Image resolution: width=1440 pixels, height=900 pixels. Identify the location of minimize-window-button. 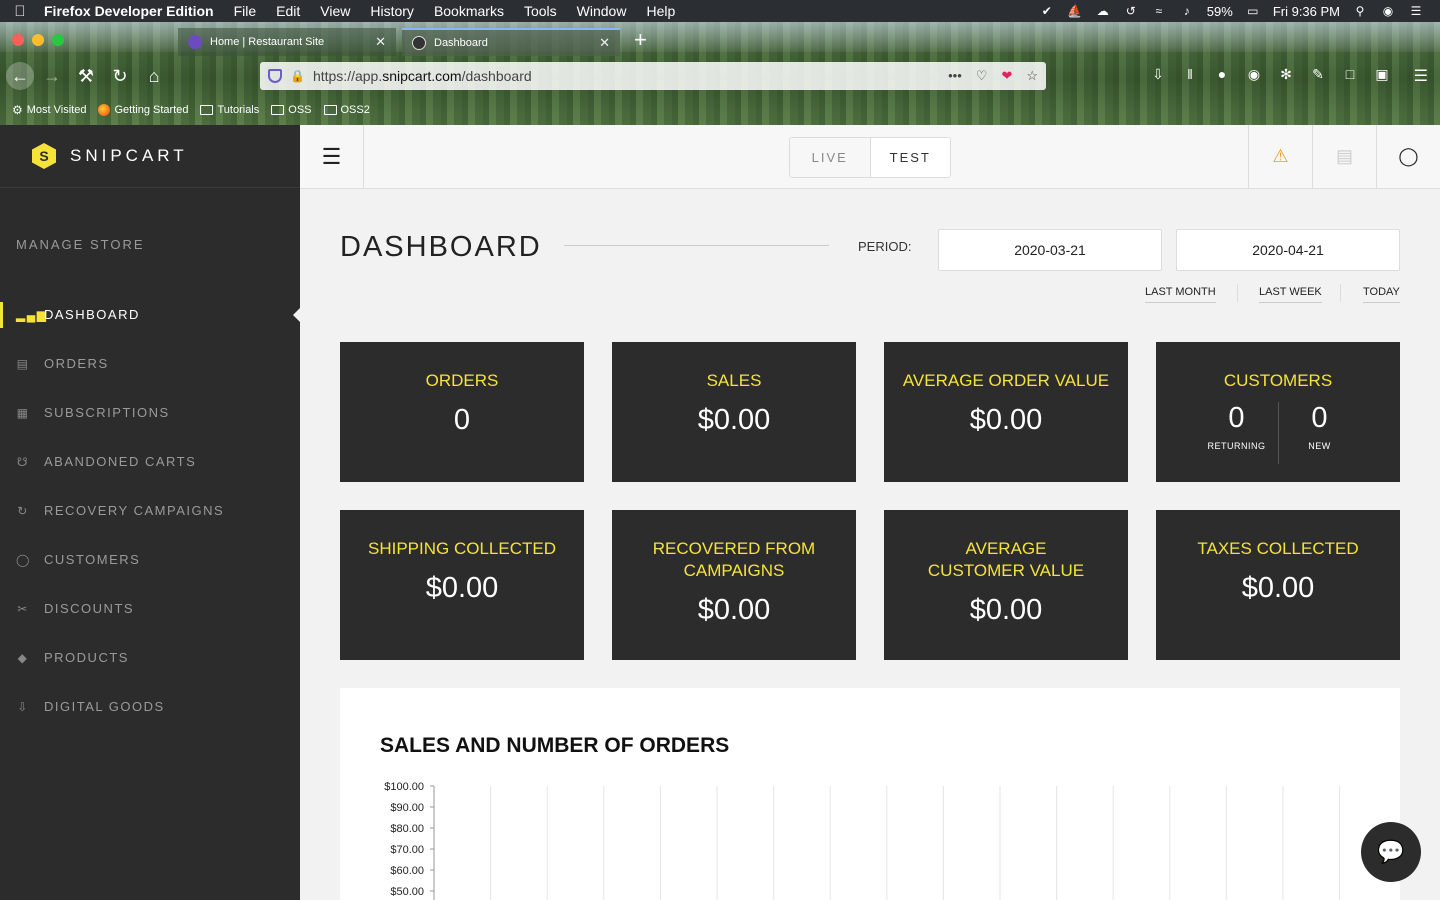
(38, 39).